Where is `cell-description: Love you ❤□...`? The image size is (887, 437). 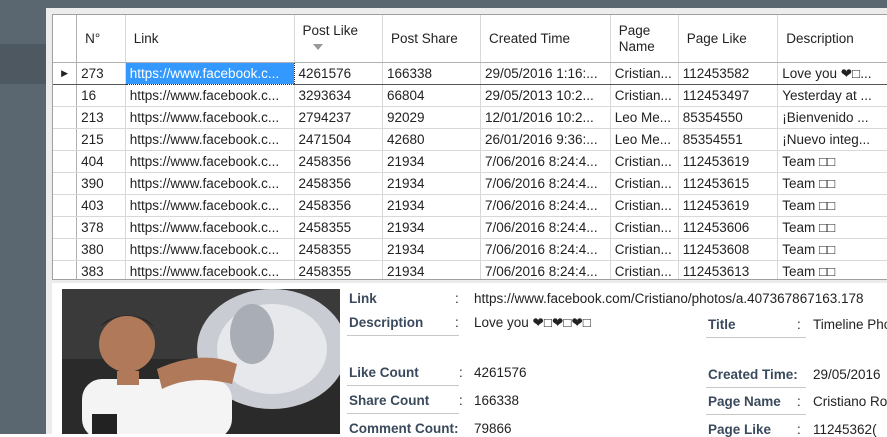 cell-description: Love you ❤□... is located at coordinates (832, 73).